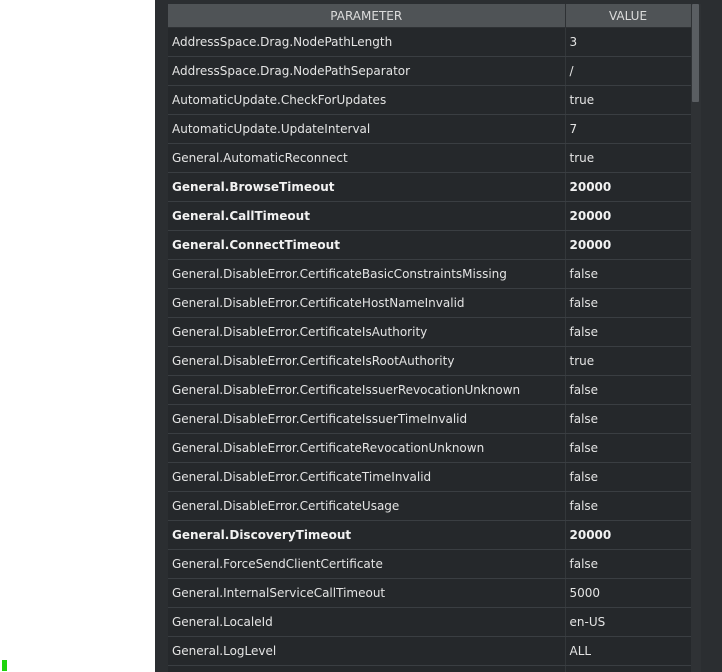 This screenshot has width=722, height=672. I want to click on header-row: PARAMETER VALUE, so click(429, 16).